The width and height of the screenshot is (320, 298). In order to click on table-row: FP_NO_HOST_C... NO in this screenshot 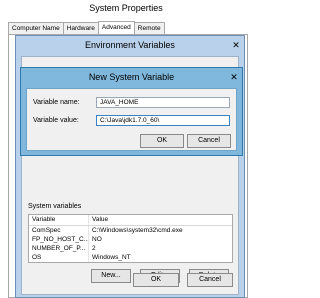, I will do `click(130, 239)`.